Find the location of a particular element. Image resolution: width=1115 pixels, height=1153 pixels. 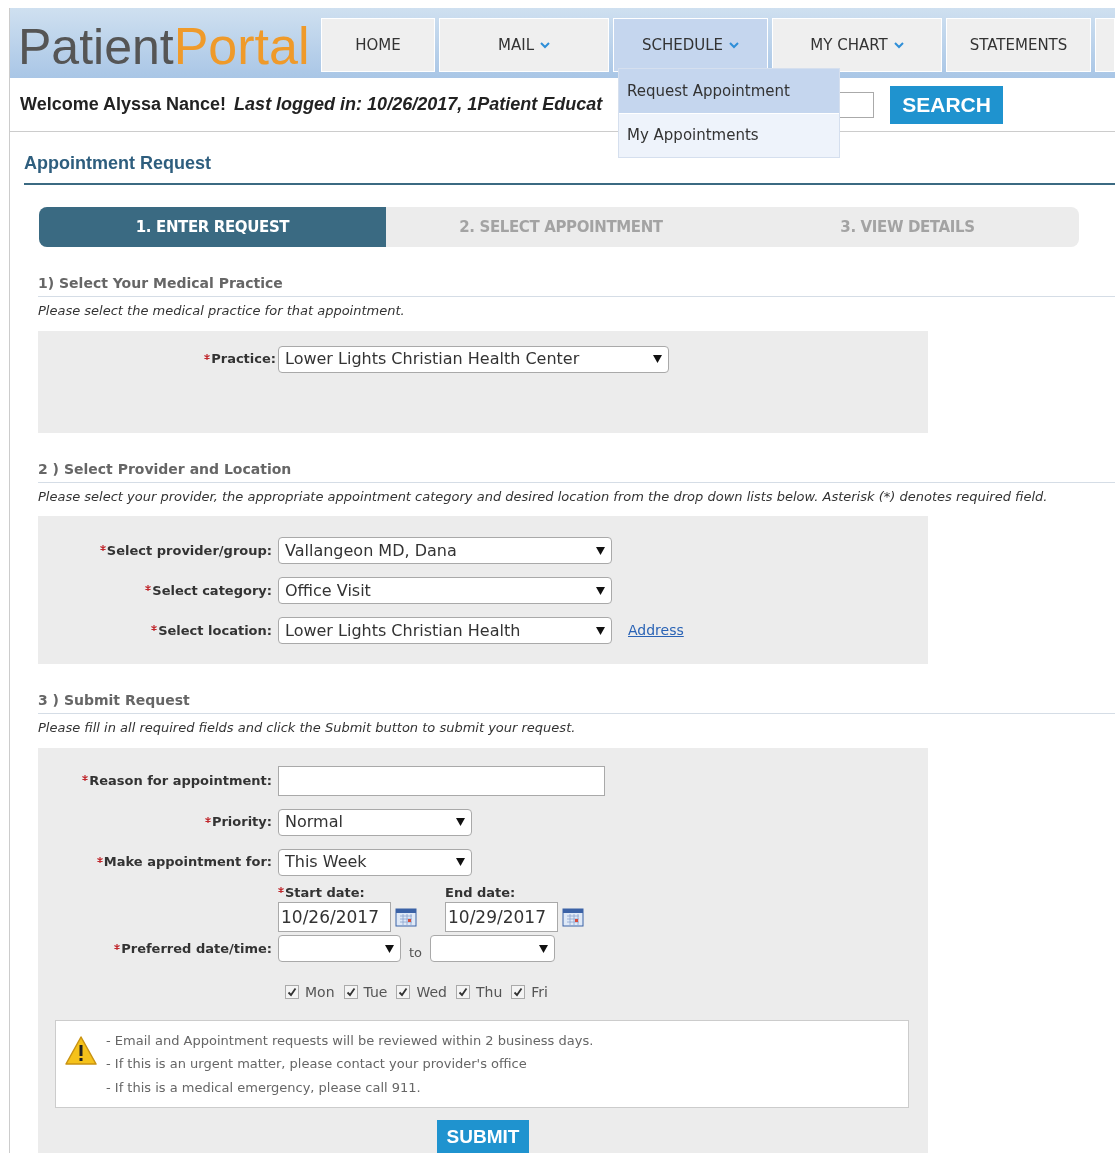

day-label: Thu is located at coordinates (489, 992).